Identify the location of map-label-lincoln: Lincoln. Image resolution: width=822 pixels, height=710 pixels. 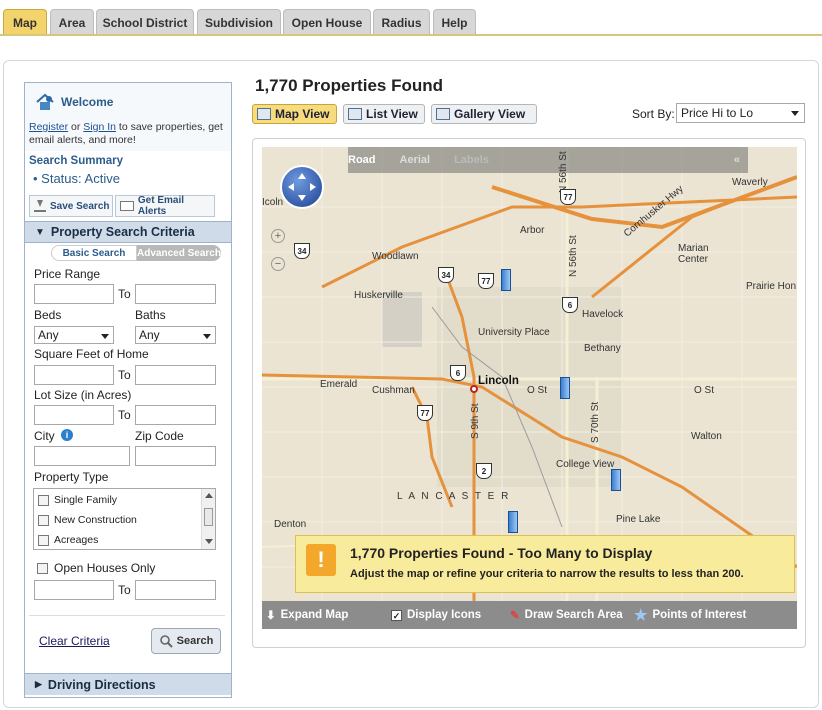
(498, 381).